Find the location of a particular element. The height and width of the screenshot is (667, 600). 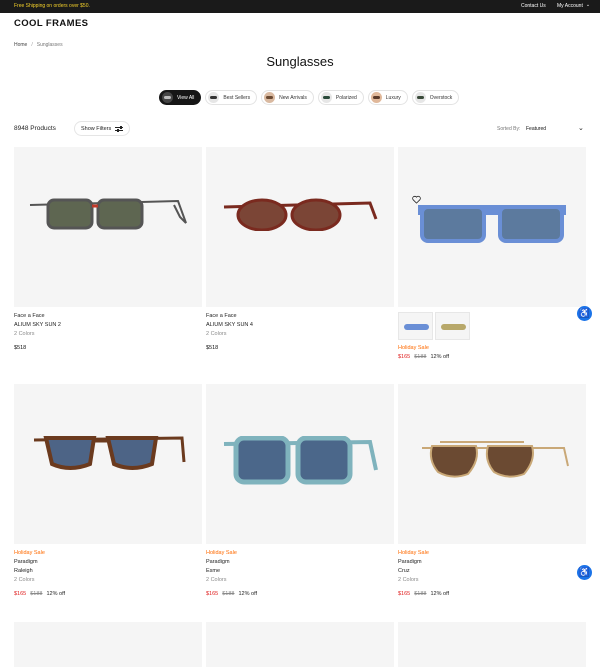

my-account-menu: My Account ⌄ is located at coordinates (574, 5).